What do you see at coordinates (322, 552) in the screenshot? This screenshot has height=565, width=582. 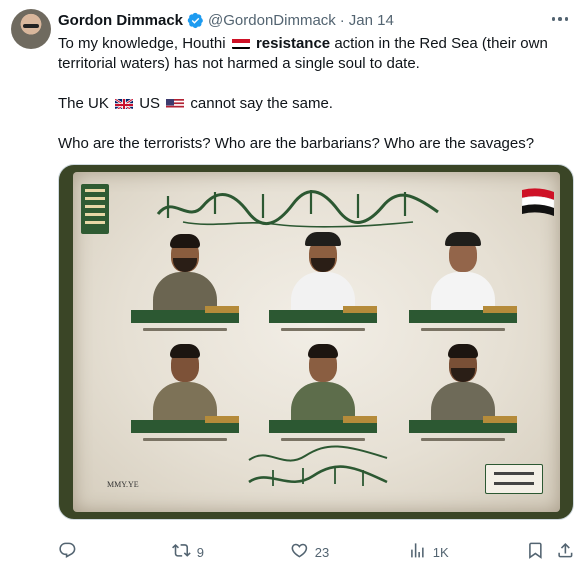 I see `like-count: 23` at bounding box center [322, 552].